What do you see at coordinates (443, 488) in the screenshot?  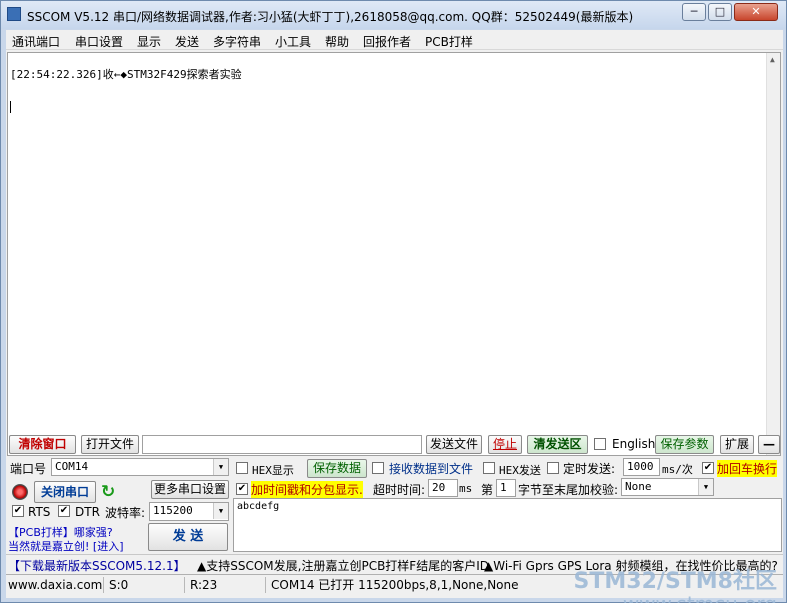 I see `timeout-input: 20` at bounding box center [443, 488].